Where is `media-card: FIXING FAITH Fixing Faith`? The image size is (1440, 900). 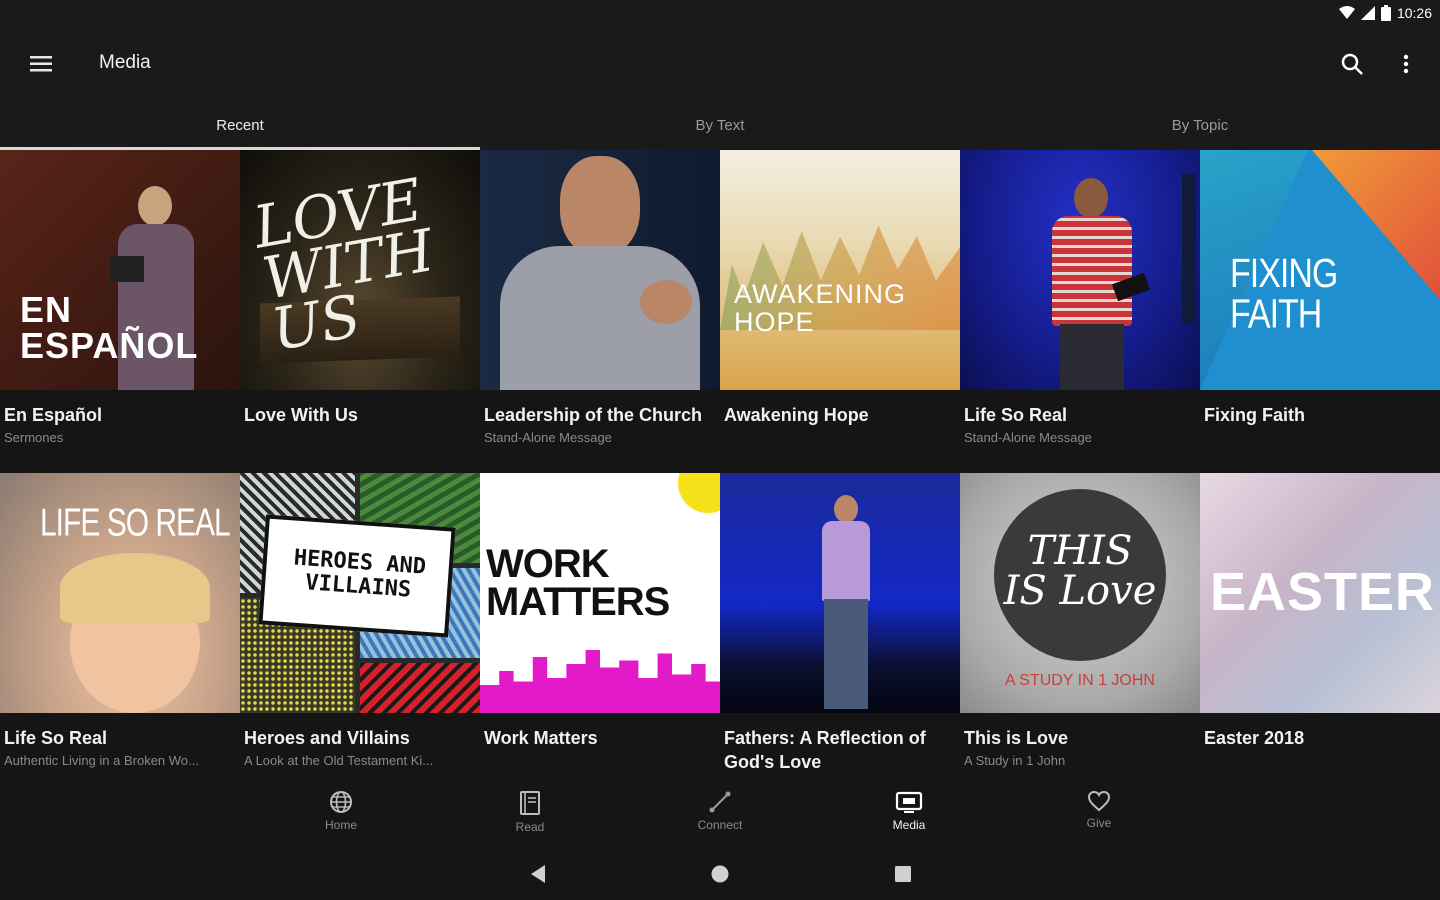
media-card: FIXING FAITH Fixing Faith is located at coordinates (1320, 311).